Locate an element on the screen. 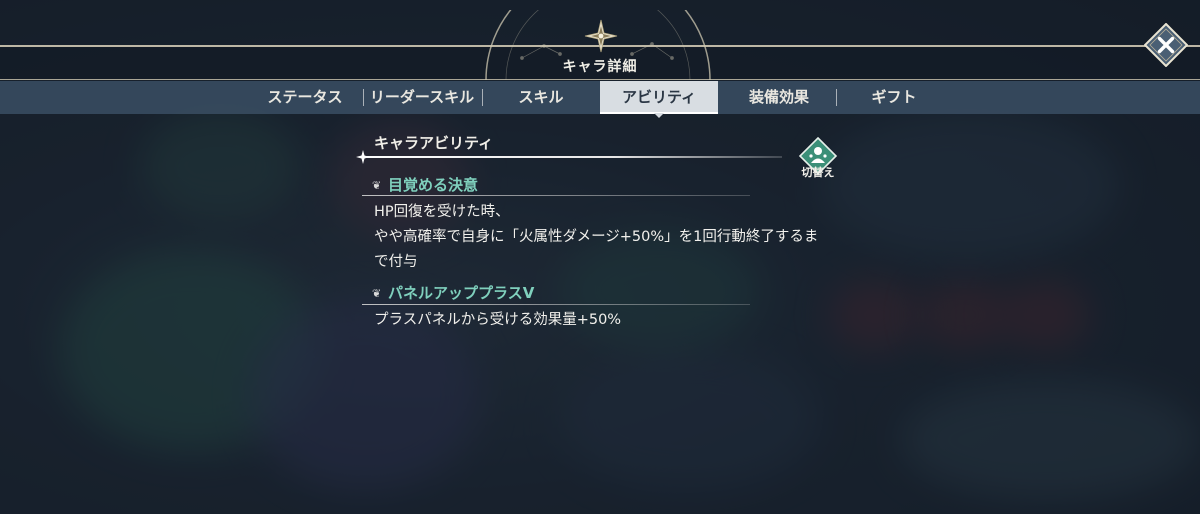 Image resolution: width=1200 pixels, height=514 pixels. tab-ability: アビリティ is located at coordinates (659, 97).